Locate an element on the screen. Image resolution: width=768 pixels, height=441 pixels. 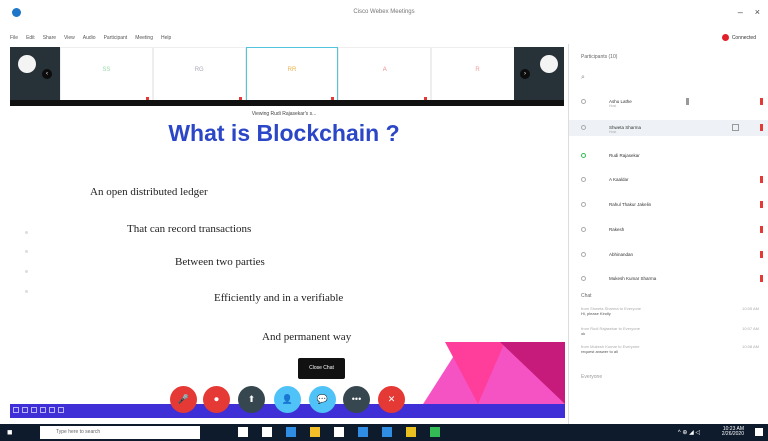
slide-line: That can record transactions is located at coordinates (189, 229).